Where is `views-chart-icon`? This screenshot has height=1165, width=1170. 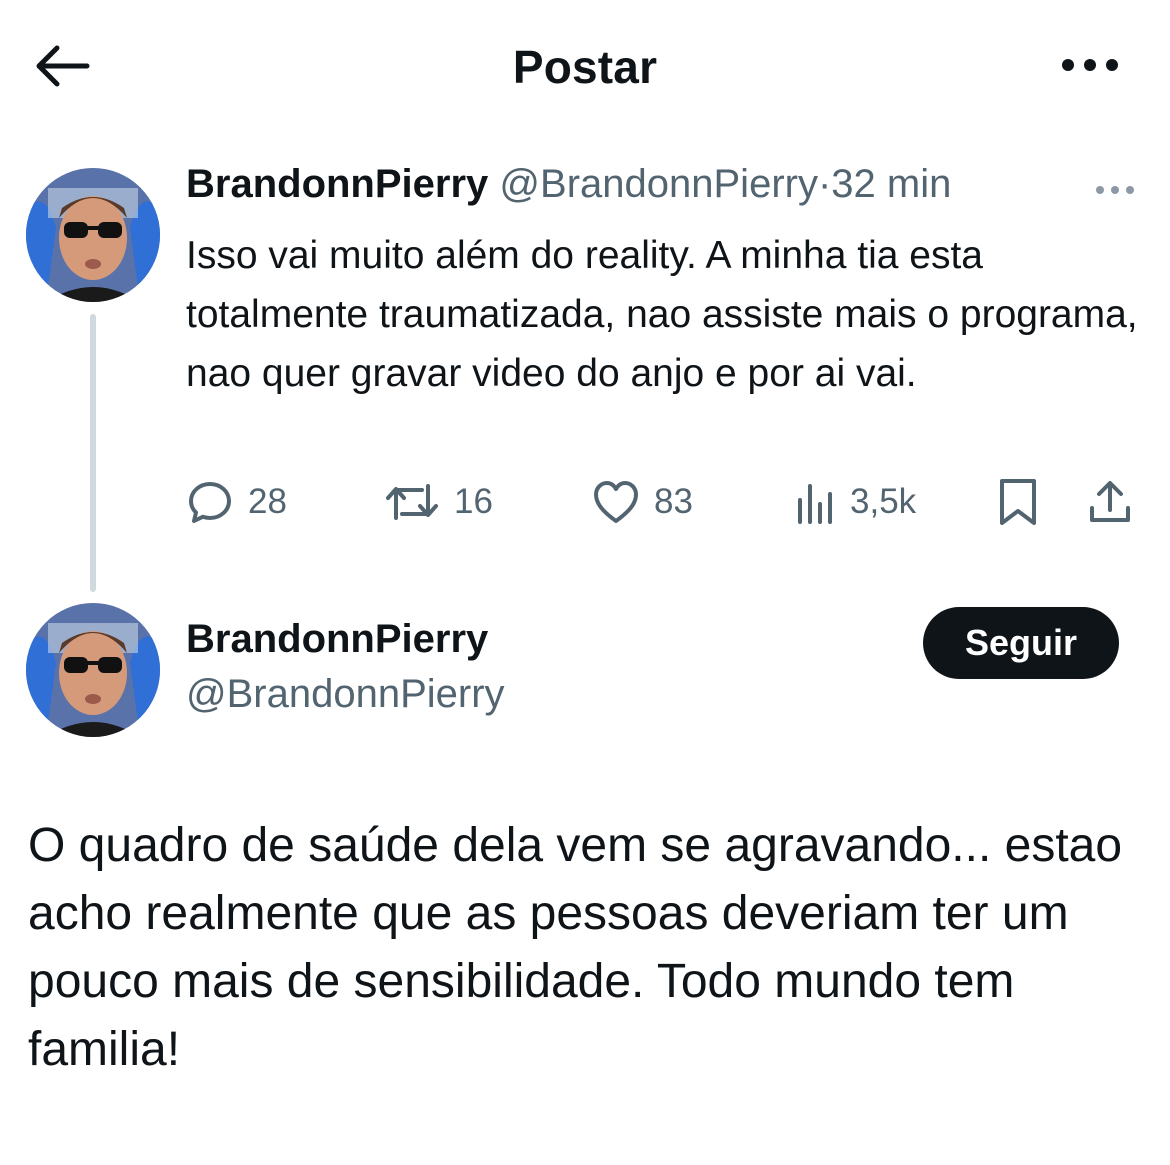
views-chart-icon is located at coordinates (815, 504).